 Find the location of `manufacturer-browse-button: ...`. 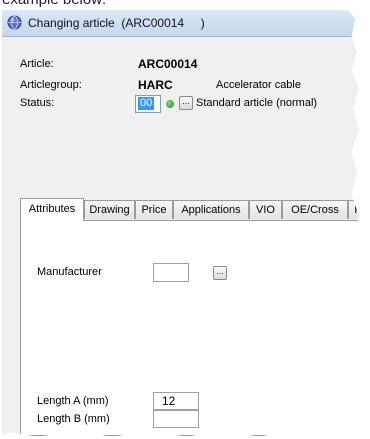

manufacturer-browse-button: ... is located at coordinates (220, 273).